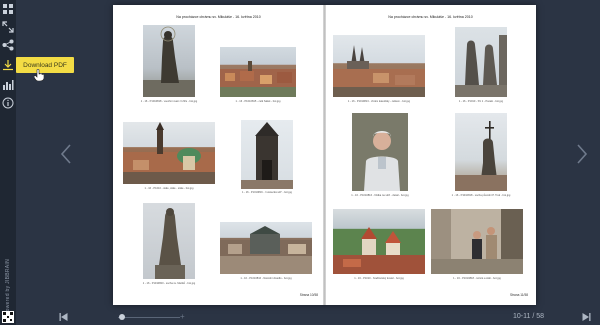 Image resolution: width=600 pixels, height=325 pixels. I want to click on page-counter: 10-11 / 58, so click(529, 316).